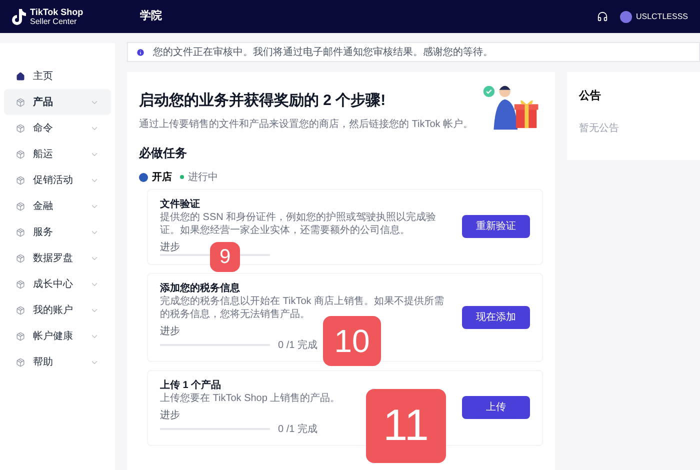  What do you see at coordinates (299, 223) in the screenshot?
I see `task-description: 提供您的 SSN 和身份证件，例如您的护照或驾驶执照以完成验证。如果您经营一家企业实体，还需要额外的公司信息。` at bounding box center [299, 223].